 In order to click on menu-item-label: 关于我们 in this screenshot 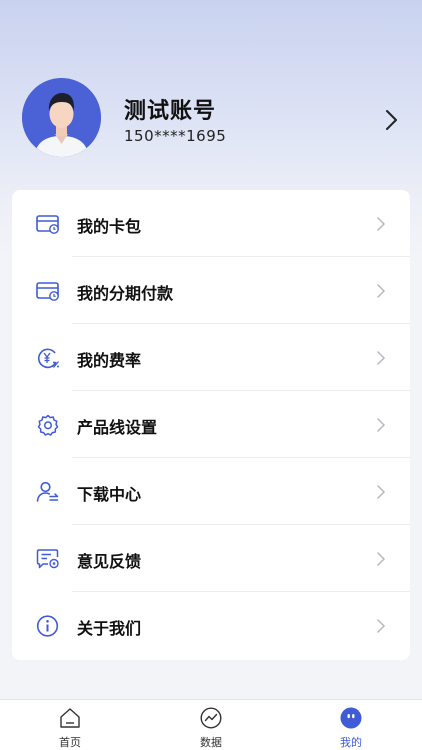, I will do `click(109, 628)`.